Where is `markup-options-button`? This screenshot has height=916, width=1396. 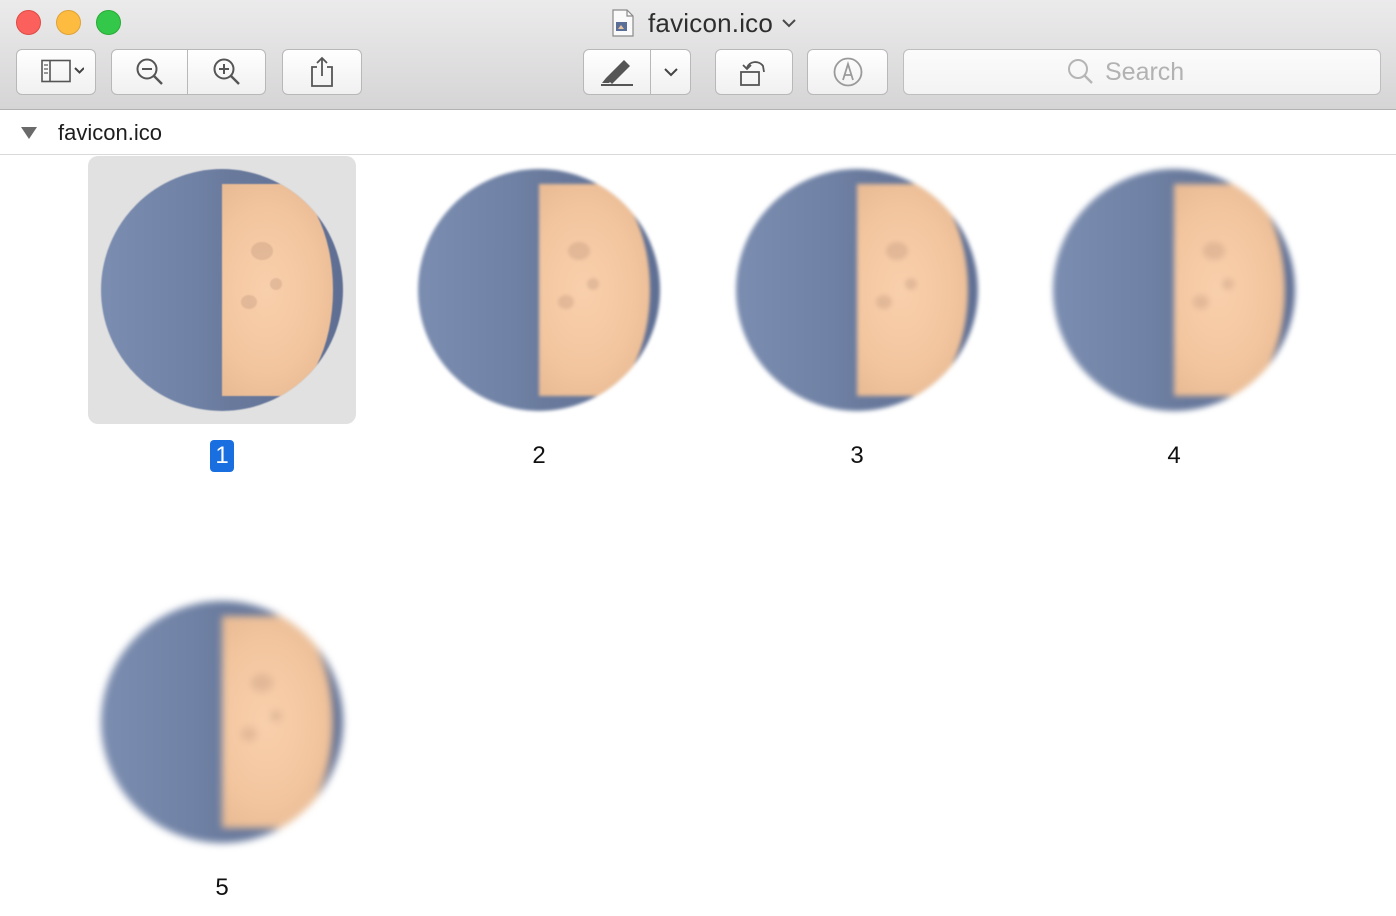 markup-options-button is located at coordinates (671, 72).